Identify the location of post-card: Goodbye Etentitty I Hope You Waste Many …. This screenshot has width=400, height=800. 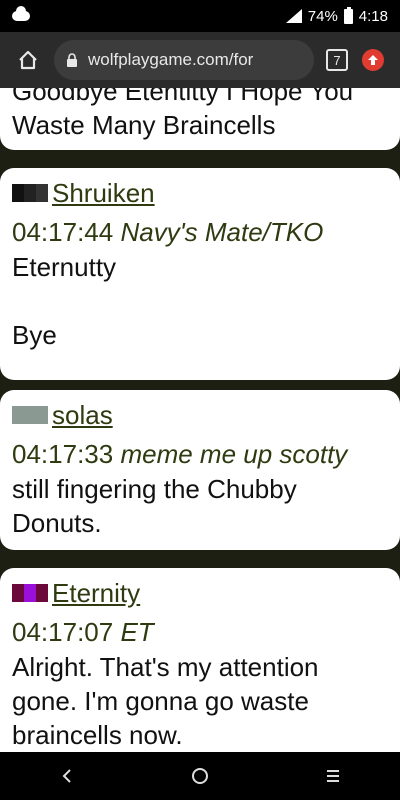
(200, 119).